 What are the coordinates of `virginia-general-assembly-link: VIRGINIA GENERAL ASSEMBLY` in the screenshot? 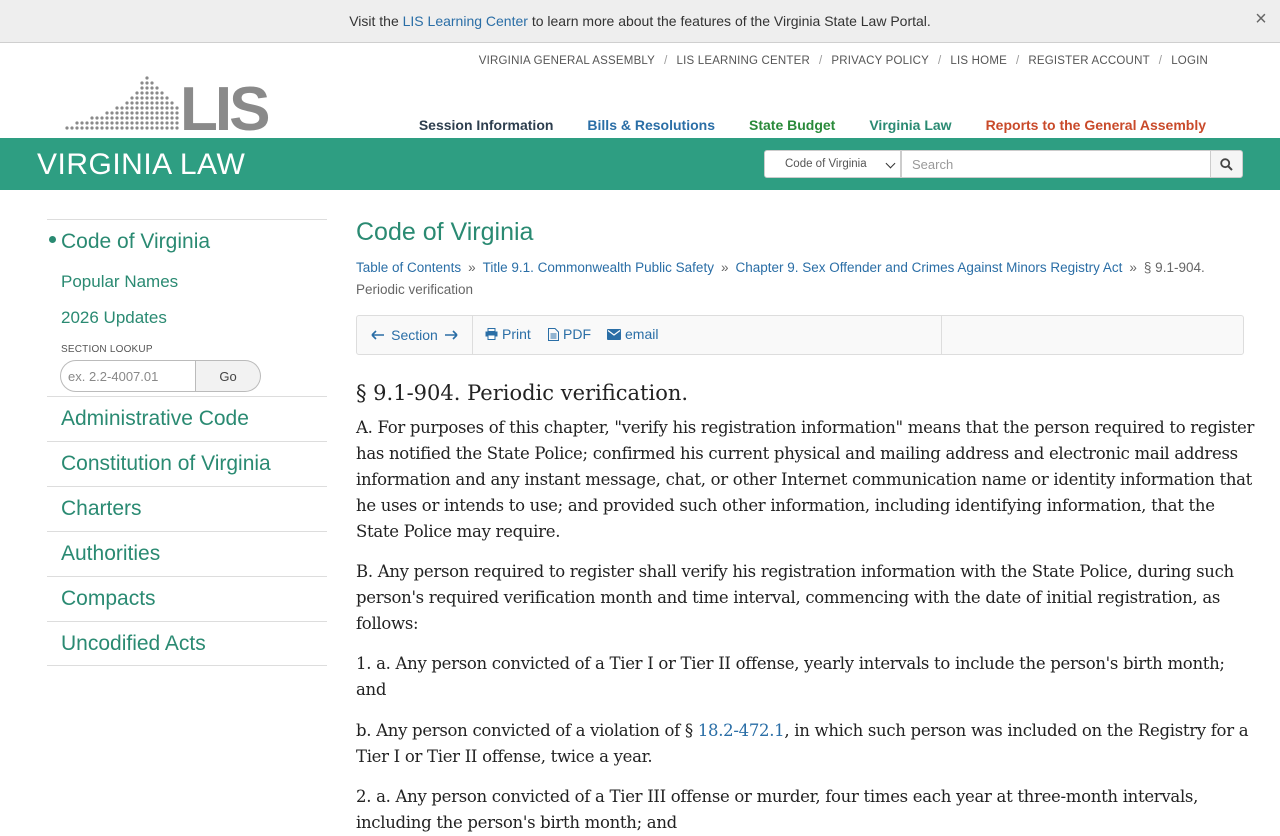 It's located at (567, 61).